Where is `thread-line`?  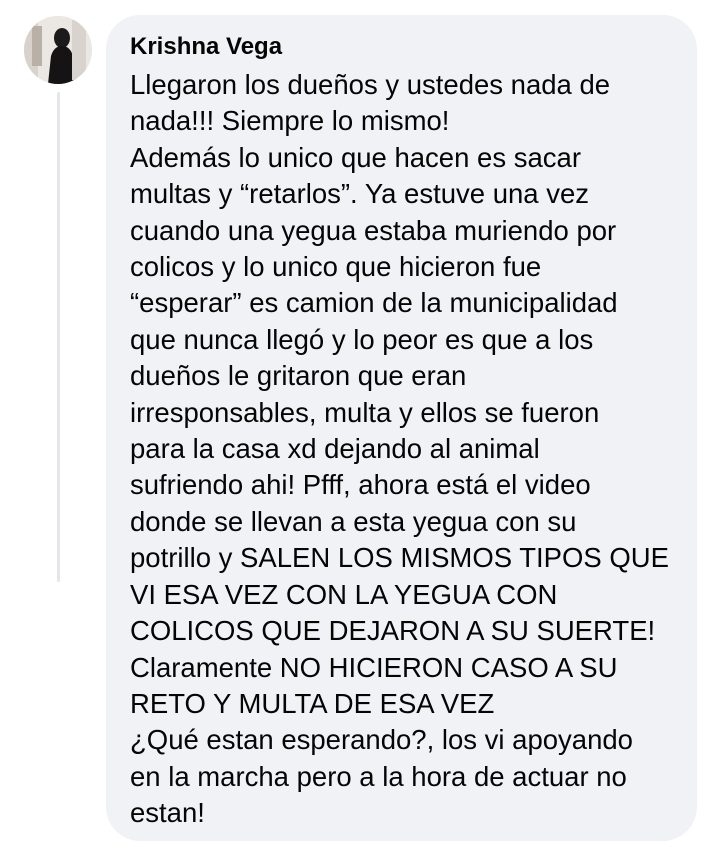 thread-line is located at coordinates (58, 337).